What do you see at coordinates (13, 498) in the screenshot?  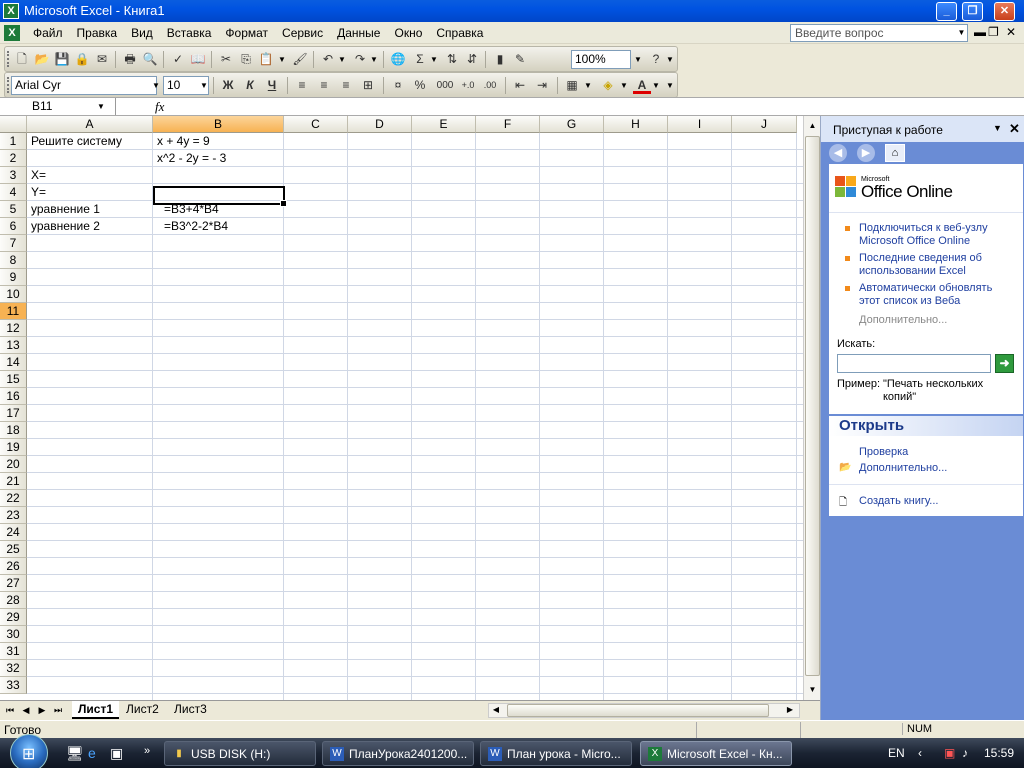 I see `row-header-22: 22` at bounding box center [13, 498].